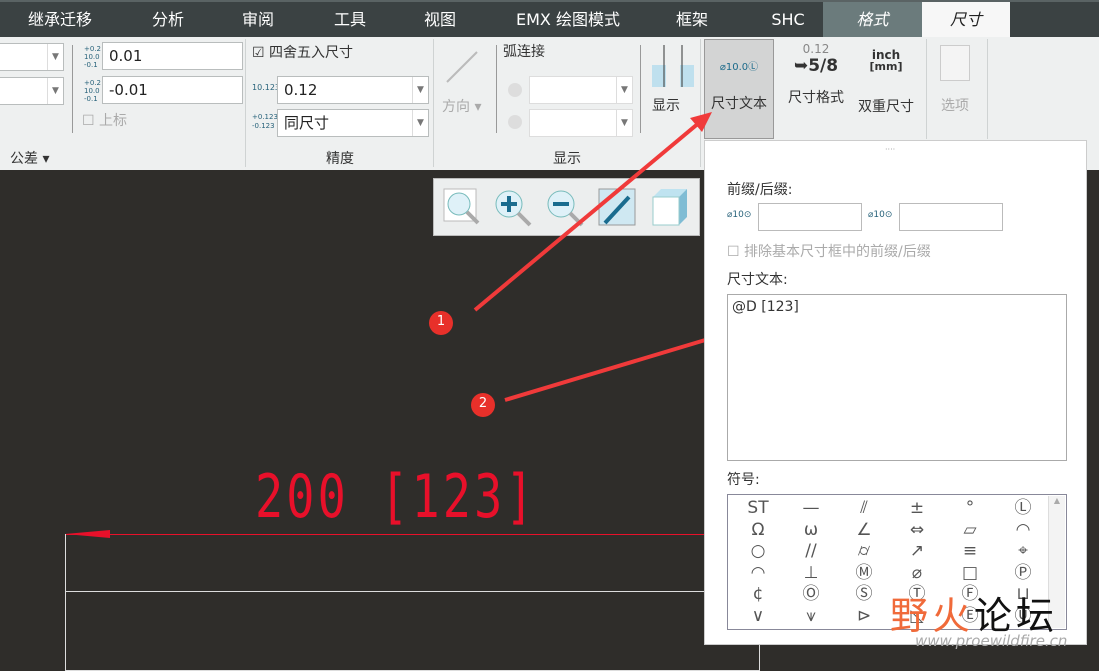 The height and width of the screenshot is (671, 1099). I want to click on prefix-input, so click(810, 217).